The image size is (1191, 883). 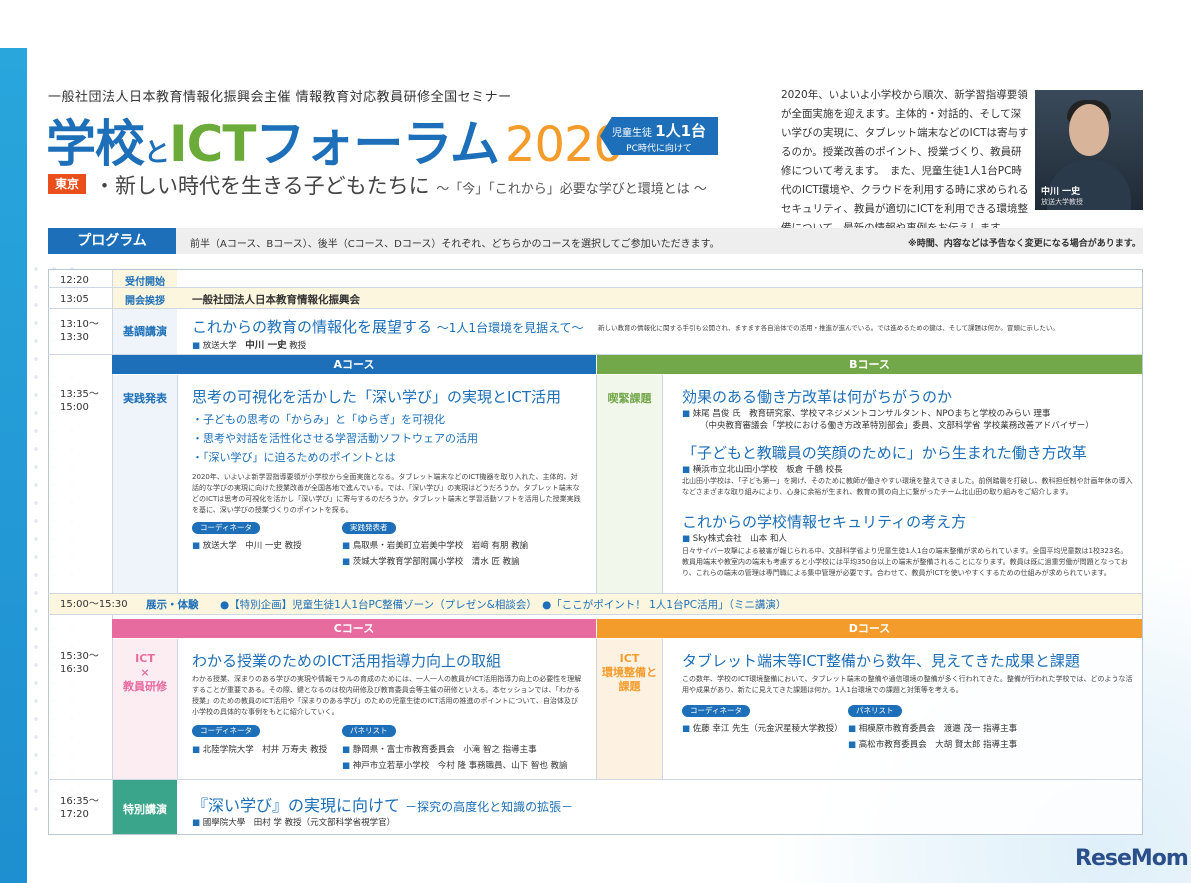 What do you see at coordinates (74, 299) in the screenshot?
I see `opening-time: 13:05` at bounding box center [74, 299].